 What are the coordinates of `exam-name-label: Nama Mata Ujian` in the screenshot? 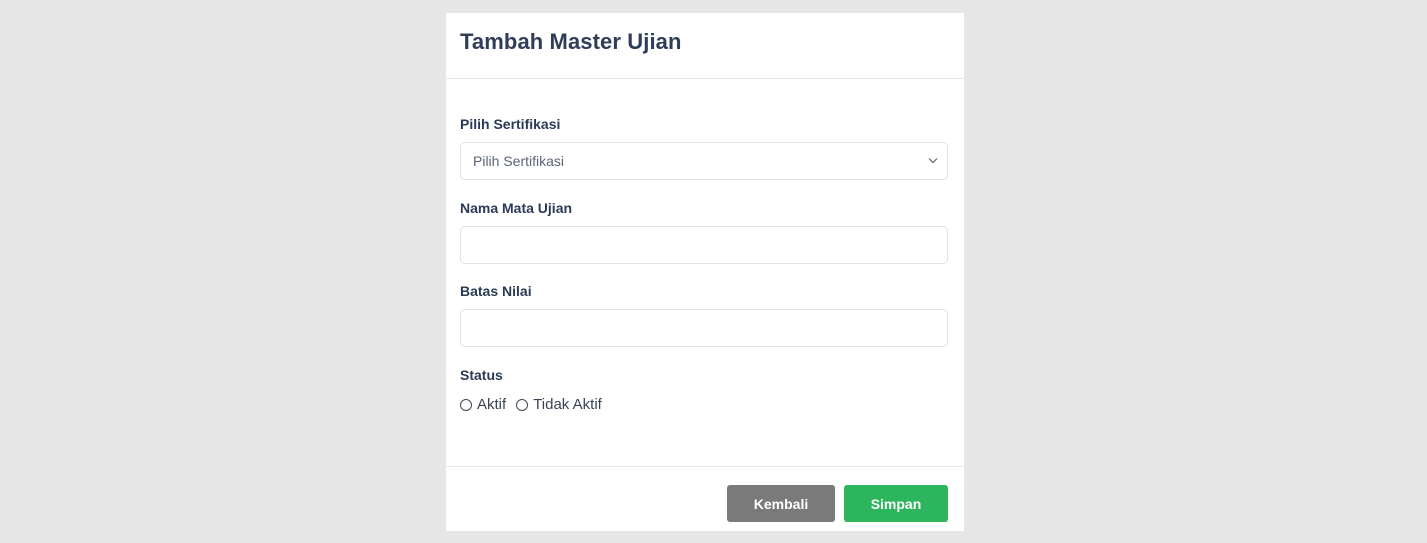 It's located at (516, 208).